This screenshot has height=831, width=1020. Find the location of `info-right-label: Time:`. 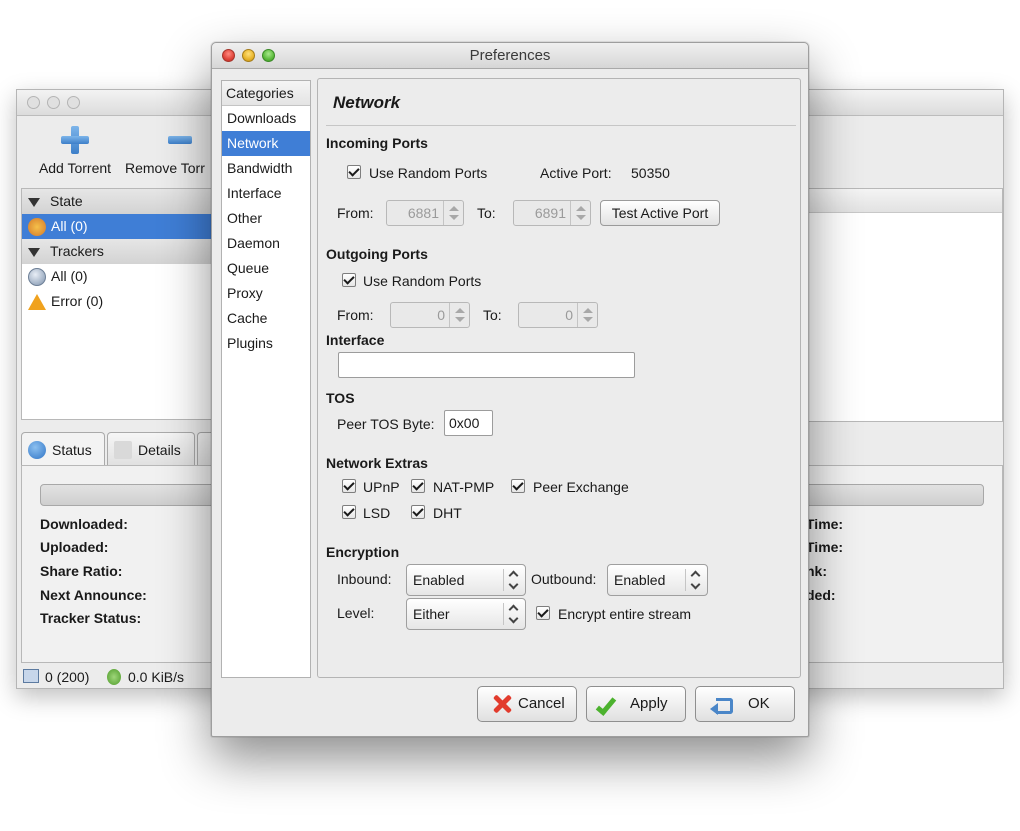

info-right-label: Time: is located at coordinates (825, 547).